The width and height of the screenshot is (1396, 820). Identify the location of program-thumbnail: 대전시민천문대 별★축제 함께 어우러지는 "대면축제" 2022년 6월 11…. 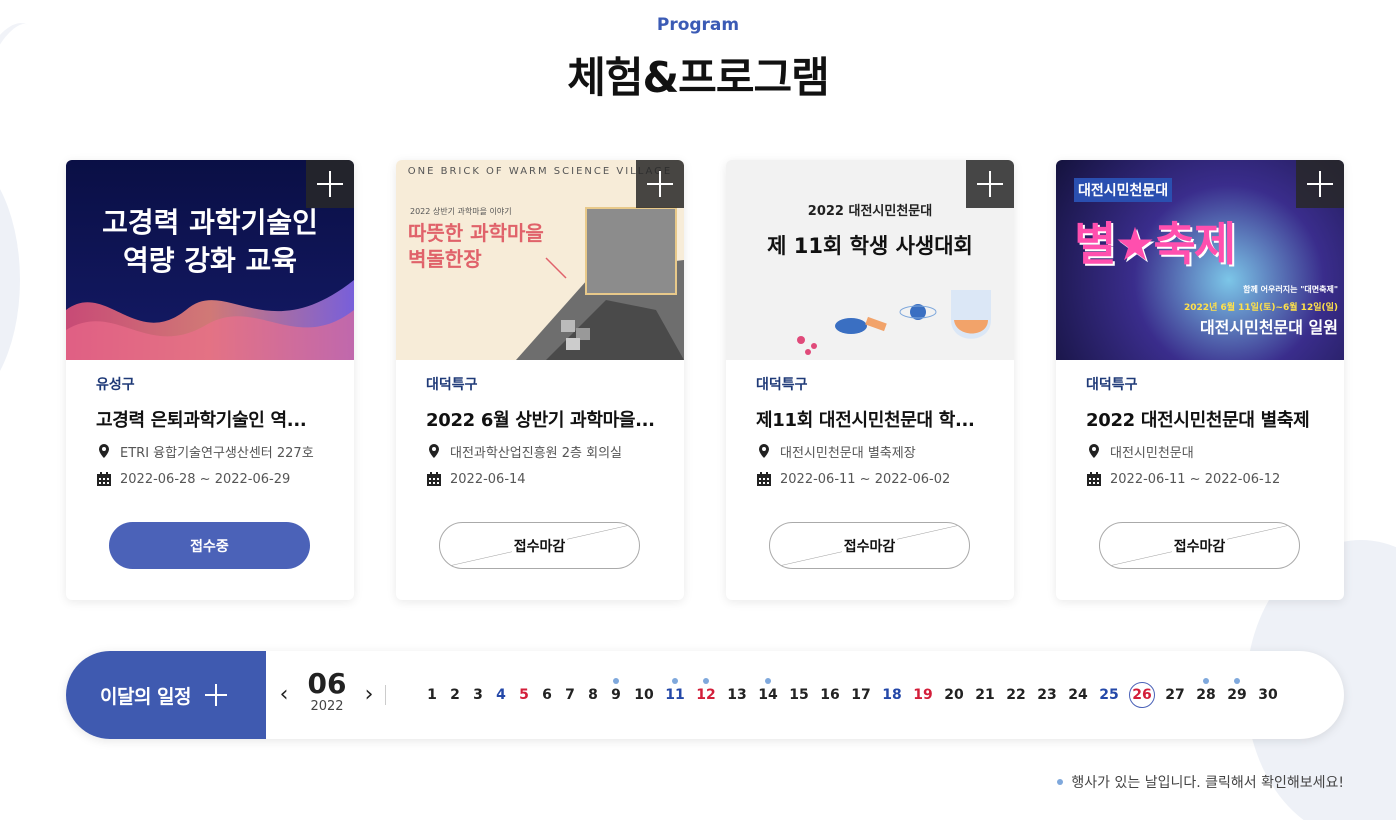
(1200, 260).